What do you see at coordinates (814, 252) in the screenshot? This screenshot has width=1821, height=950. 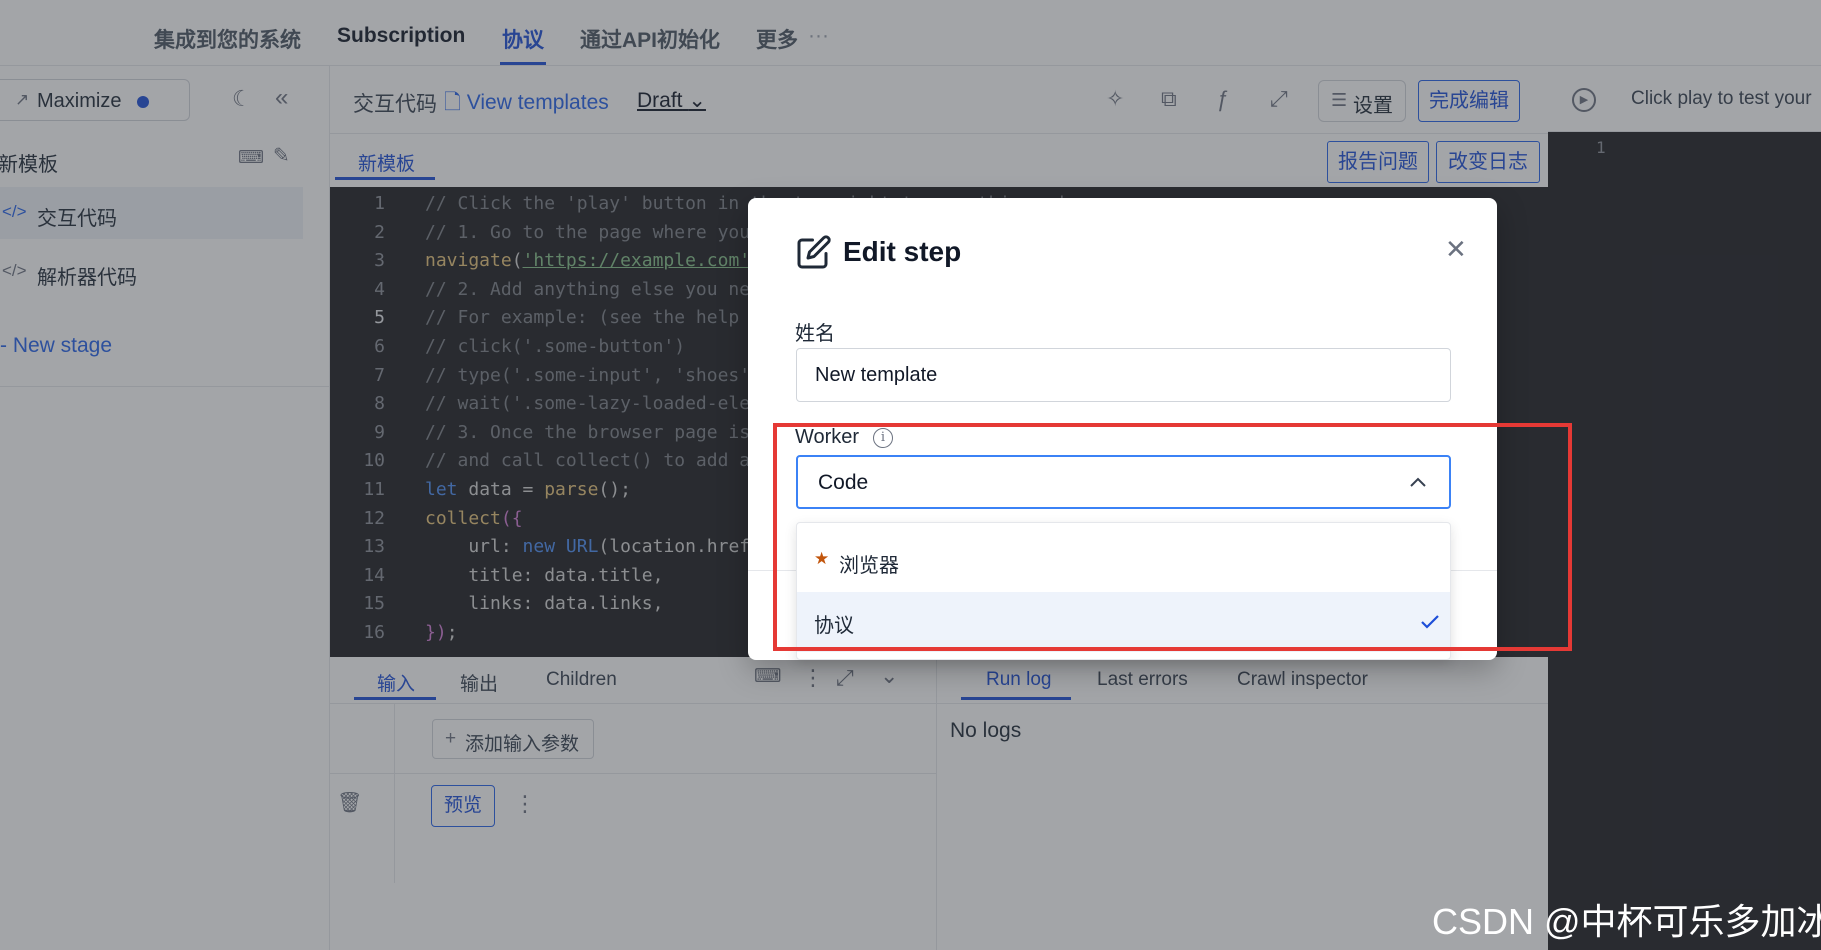 I see `edit-icon` at bounding box center [814, 252].